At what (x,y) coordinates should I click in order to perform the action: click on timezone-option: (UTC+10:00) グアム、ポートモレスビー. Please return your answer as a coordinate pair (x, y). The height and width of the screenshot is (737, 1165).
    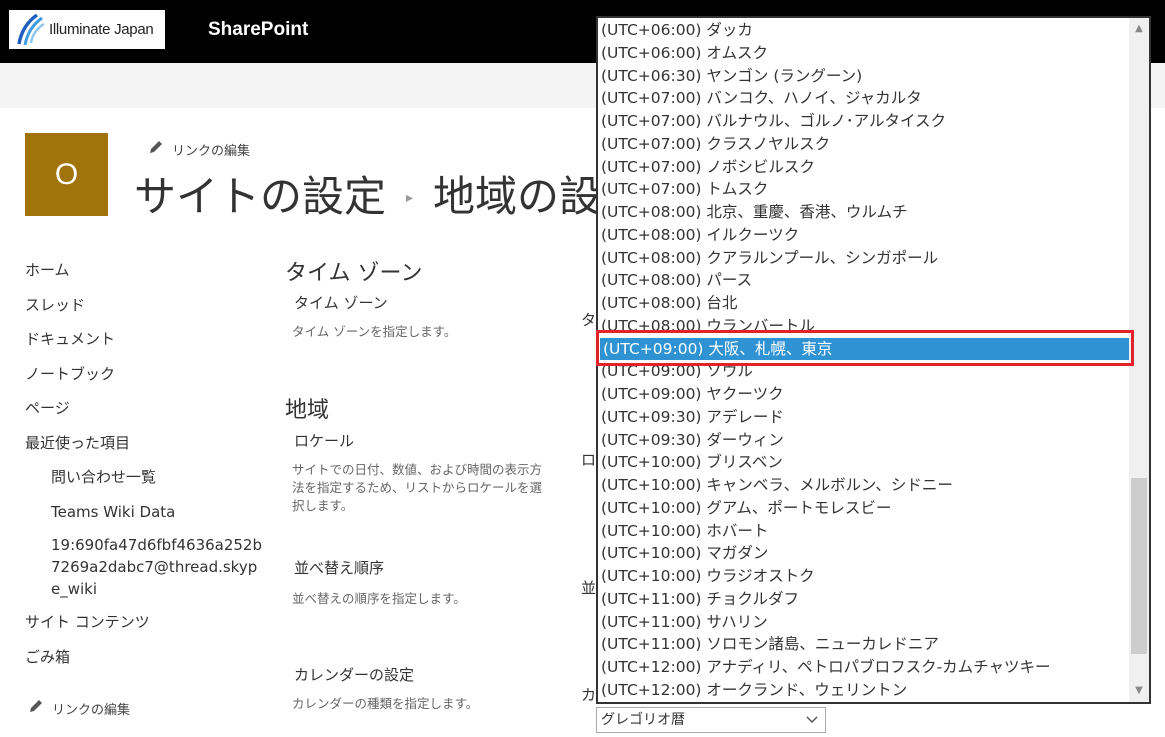
    Looking at the image, I should click on (863, 508).